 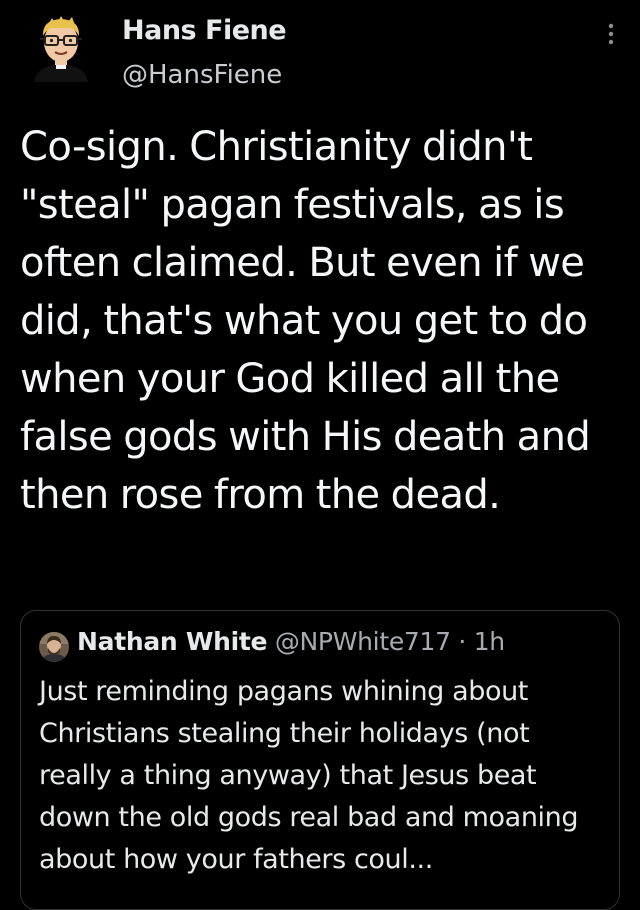 What do you see at coordinates (320, 50) in the screenshot?
I see `tweet-header: Hans Fiene @HansFiene` at bounding box center [320, 50].